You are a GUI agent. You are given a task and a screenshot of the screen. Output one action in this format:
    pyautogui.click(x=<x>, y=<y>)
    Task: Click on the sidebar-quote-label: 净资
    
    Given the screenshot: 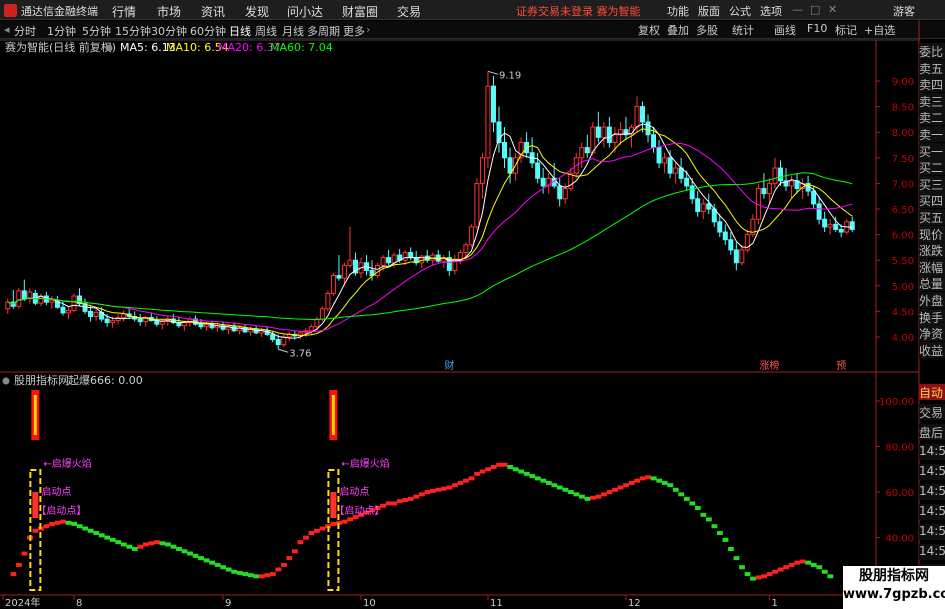 What is the action you would take?
    pyautogui.click(x=932, y=333)
    